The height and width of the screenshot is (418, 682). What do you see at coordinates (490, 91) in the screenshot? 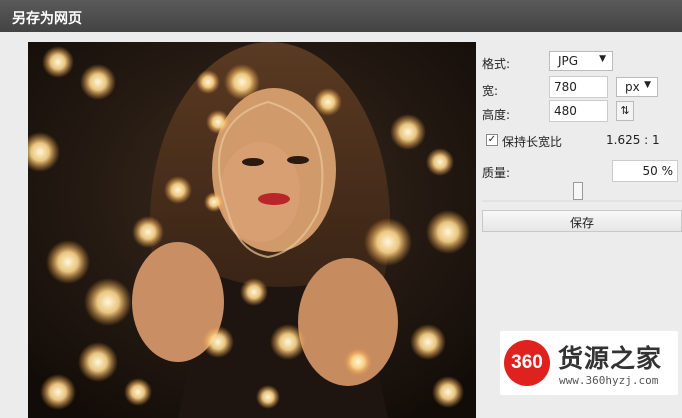
I see `width-label: 宽:` at bounding box center [490, 91].